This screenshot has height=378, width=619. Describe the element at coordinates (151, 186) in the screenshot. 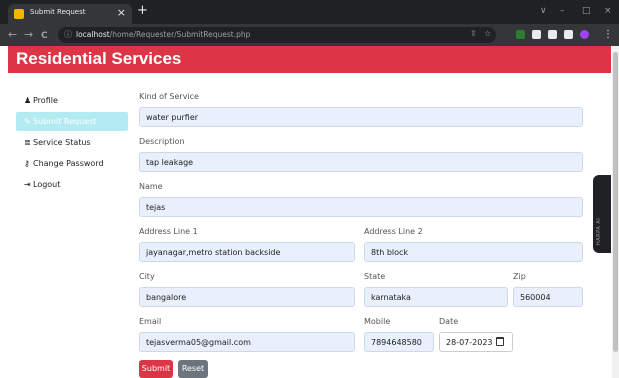

I see `name-label: Name` at that location.